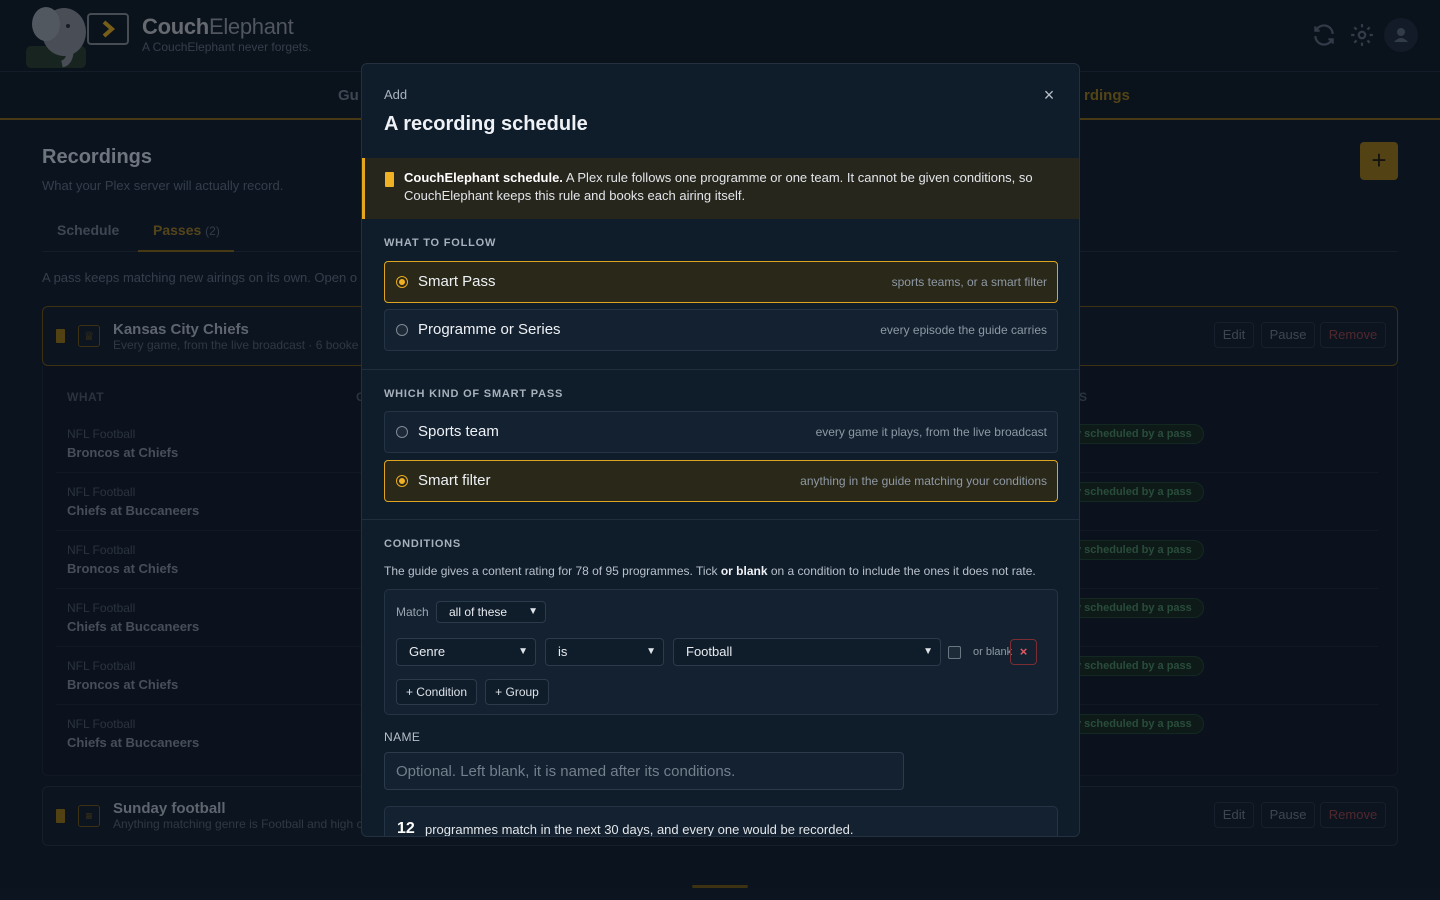  Describe the element at coordinates (491, 612) in the screenshot. I see `match-select: all of these ▼` at that location.